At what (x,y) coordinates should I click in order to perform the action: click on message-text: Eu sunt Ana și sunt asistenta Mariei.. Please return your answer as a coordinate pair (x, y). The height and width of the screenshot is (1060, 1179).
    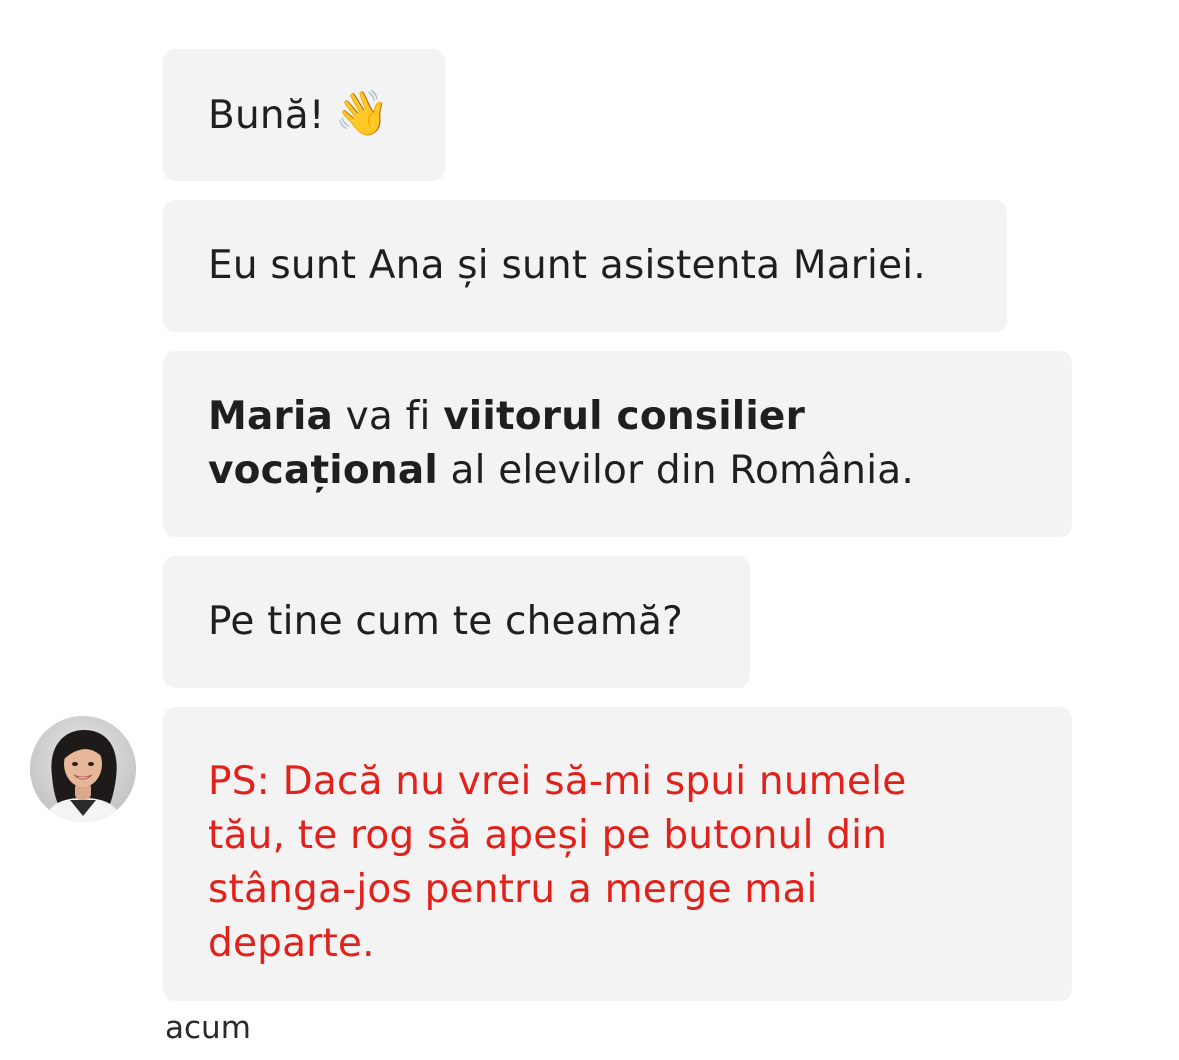
    Looking at the image, I should click on (567, 265).